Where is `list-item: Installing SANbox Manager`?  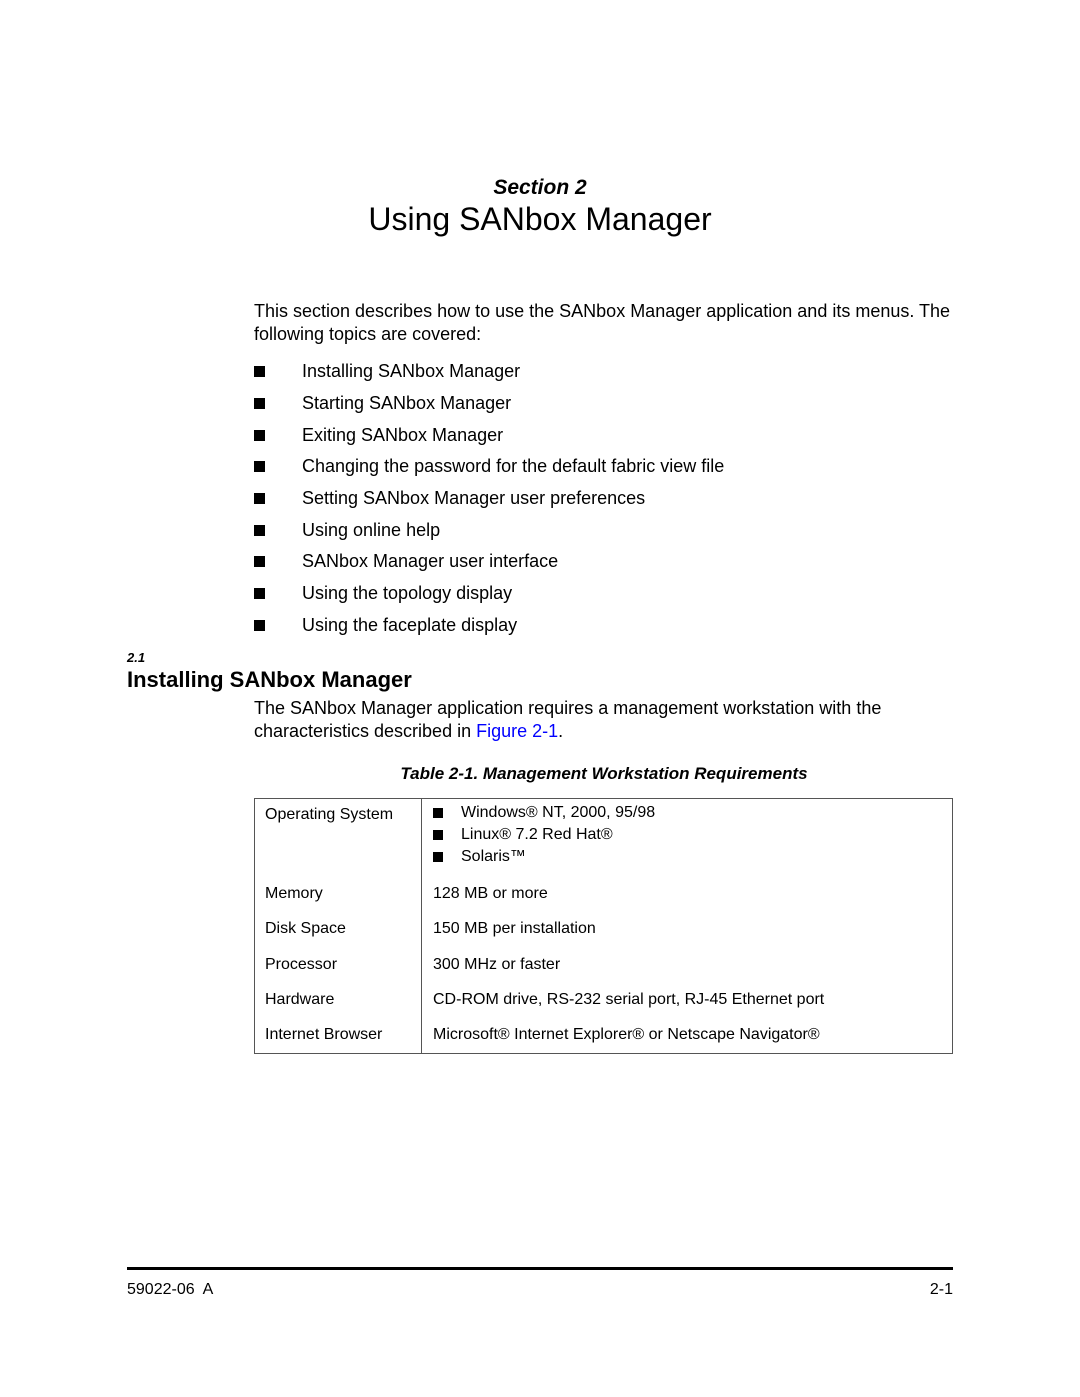
list-item: Installing SANbox Manager is located at coordinates (489, 372).